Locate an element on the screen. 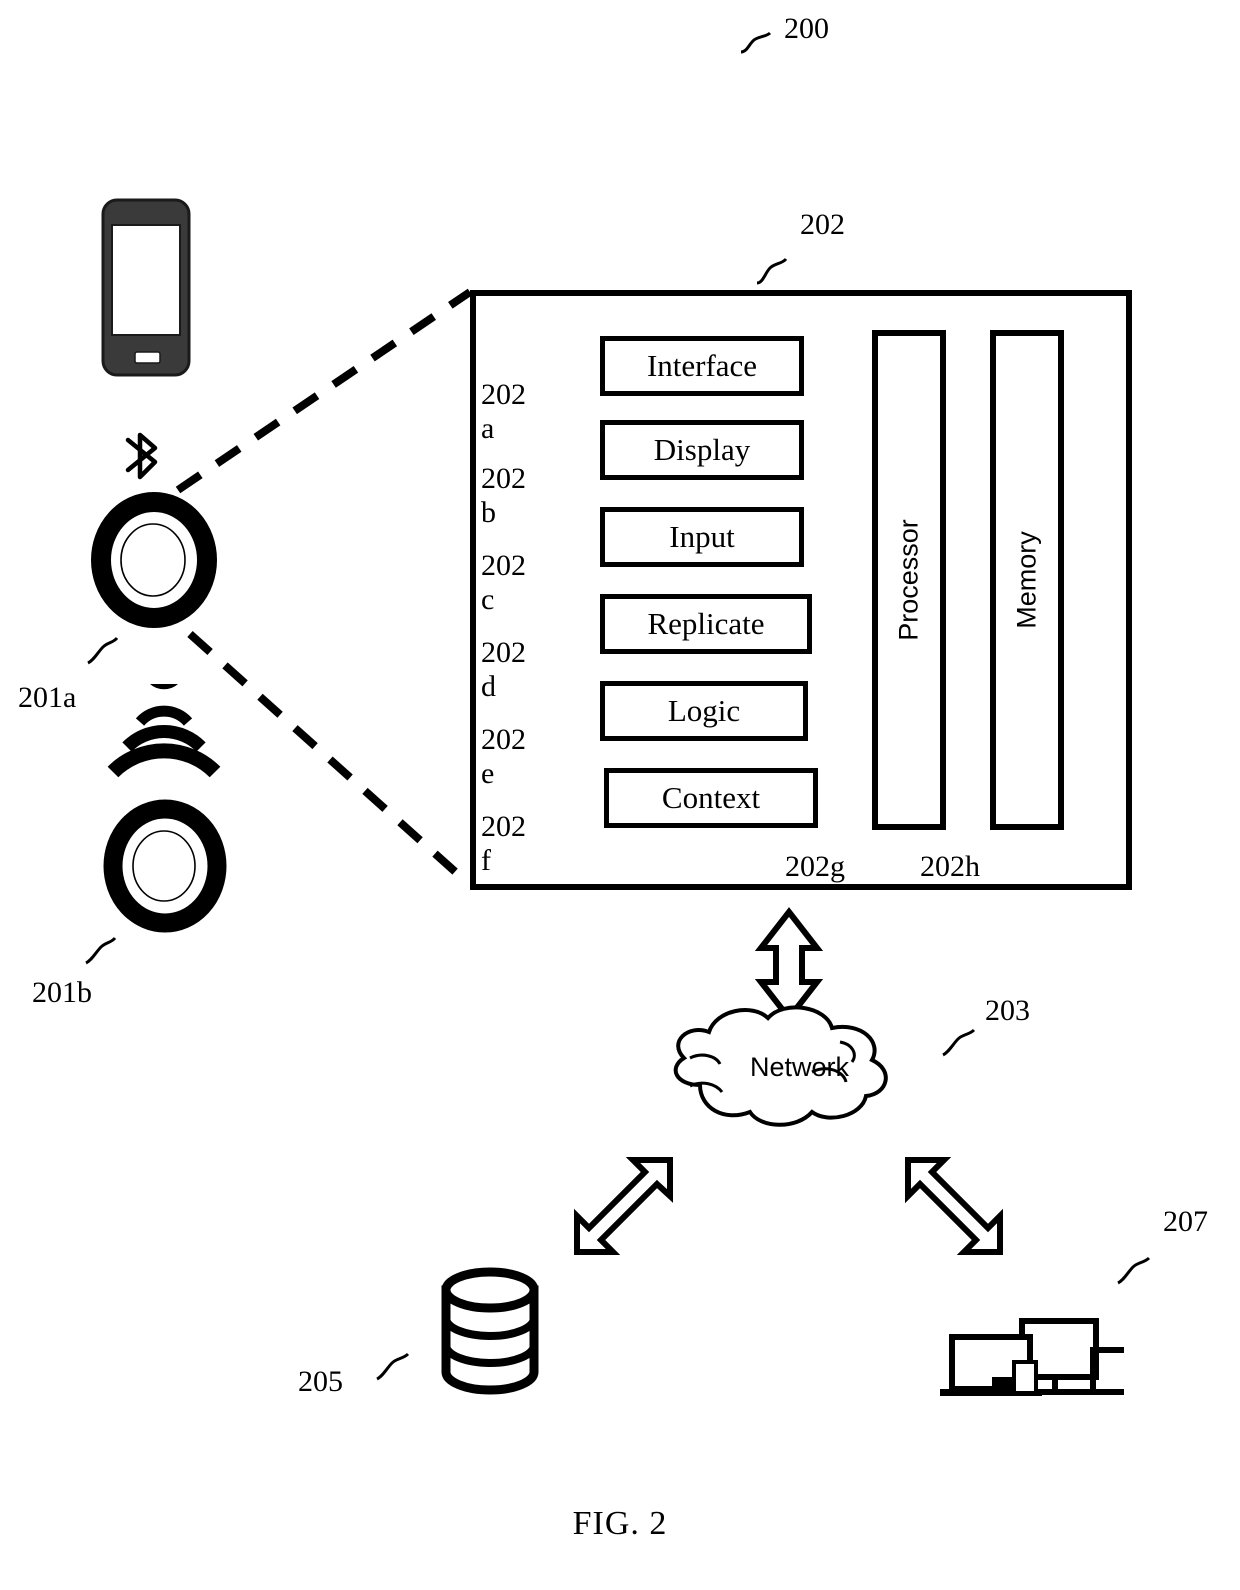 This screenshot has width=1240, height=1590. ref-205: 205 is located at coordinates (320, 1381).